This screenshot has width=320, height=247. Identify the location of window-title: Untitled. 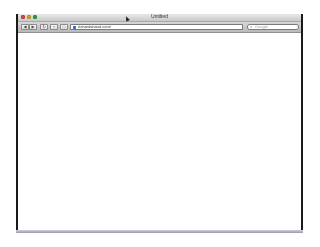
(159, 17).